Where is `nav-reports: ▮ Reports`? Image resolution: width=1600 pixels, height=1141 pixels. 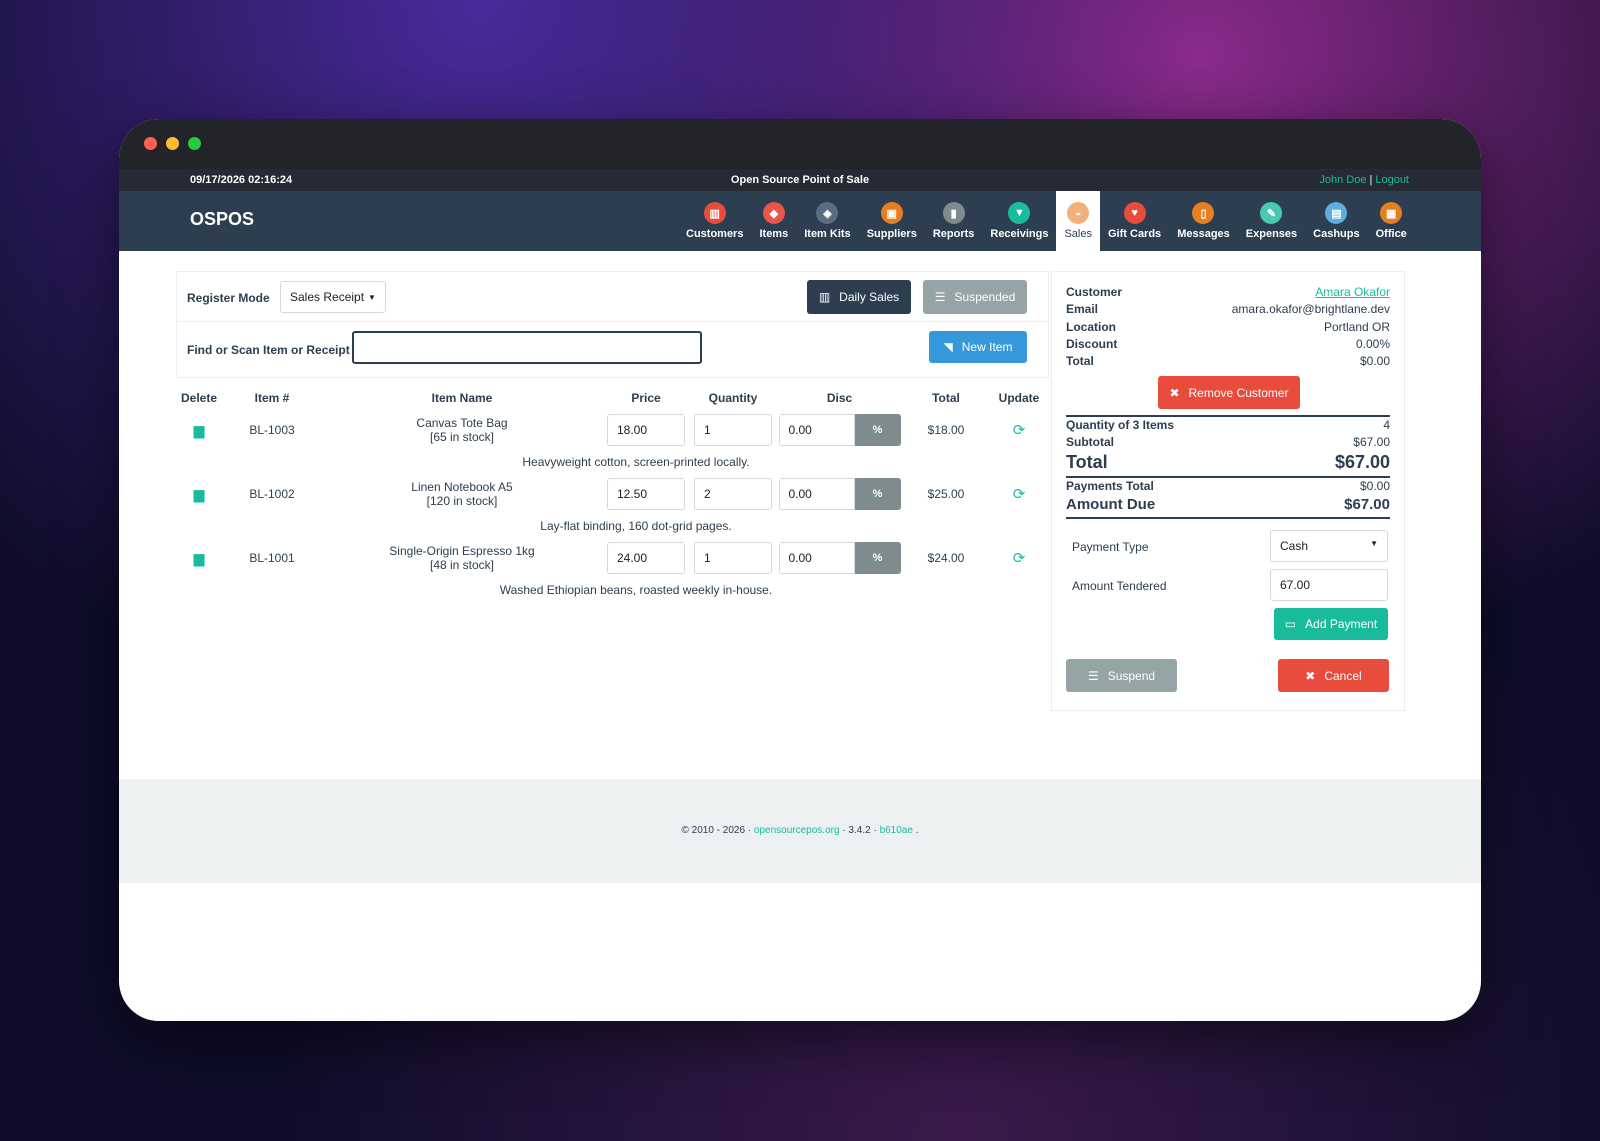 nav-reports: ▮ Reports is located at coordinates (954, 221).